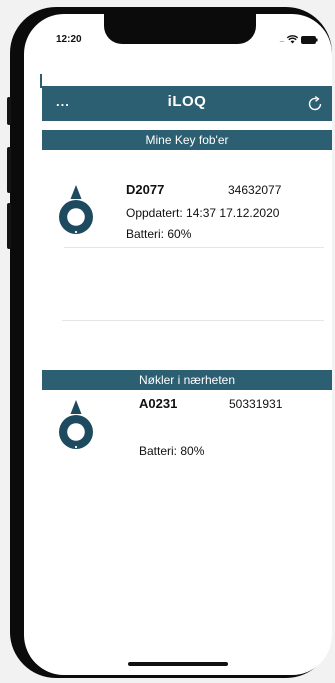  What do you see at coordinates (315, 104) in the screenshot?
I see `refresh-icon` at bounding box center [315, 104].